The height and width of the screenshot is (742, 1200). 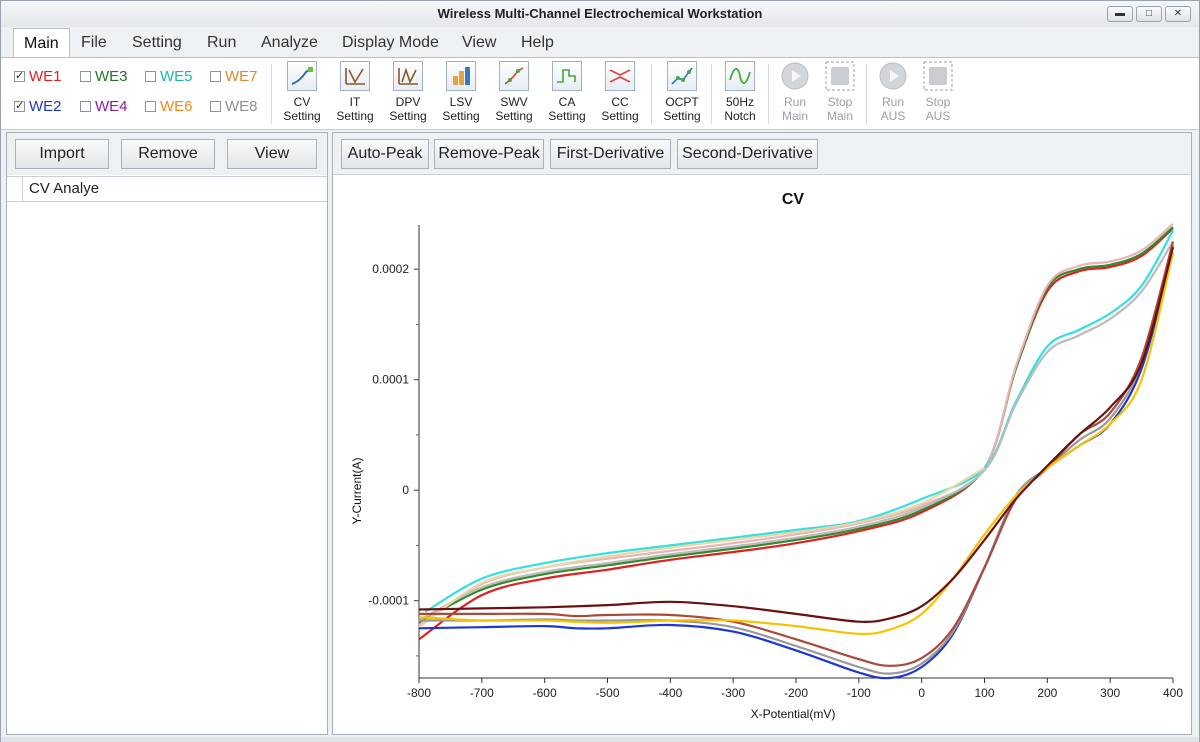 What do you see at coordinates (157, 43) in the screenshot?
I see `menu-setting: Setting` at bounding box center [157, 43].